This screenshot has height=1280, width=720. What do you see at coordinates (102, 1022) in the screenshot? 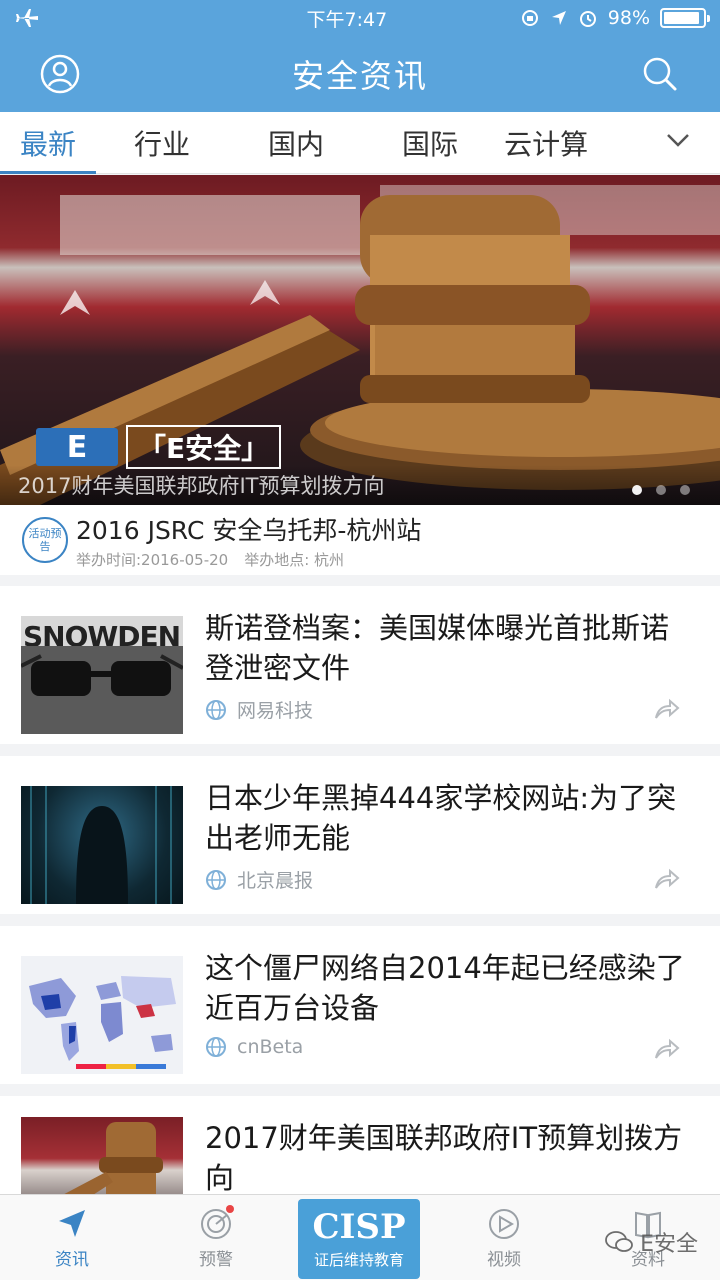
I see `world-map-image` at bounding box center [102, 1022].